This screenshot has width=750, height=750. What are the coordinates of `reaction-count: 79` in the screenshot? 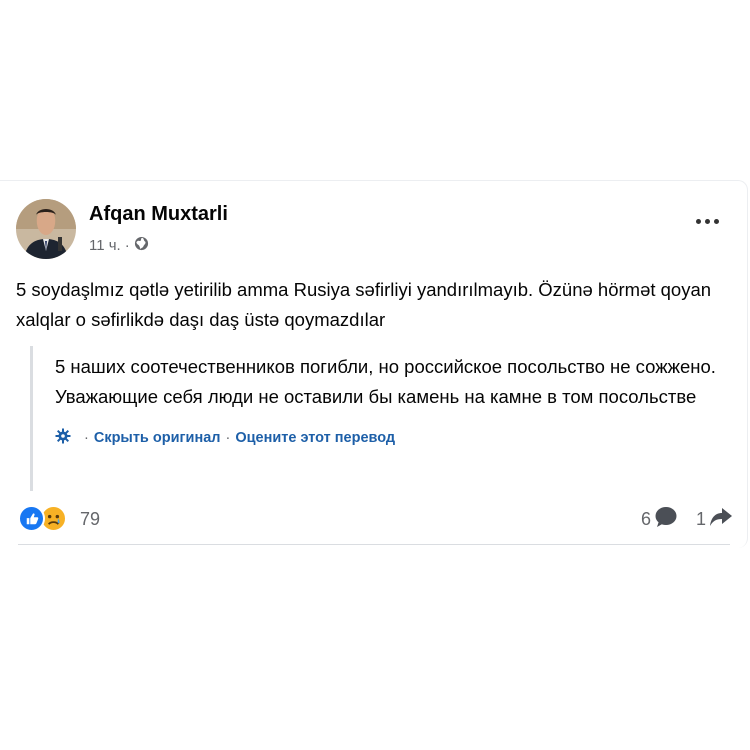 It's located at (90, 518).